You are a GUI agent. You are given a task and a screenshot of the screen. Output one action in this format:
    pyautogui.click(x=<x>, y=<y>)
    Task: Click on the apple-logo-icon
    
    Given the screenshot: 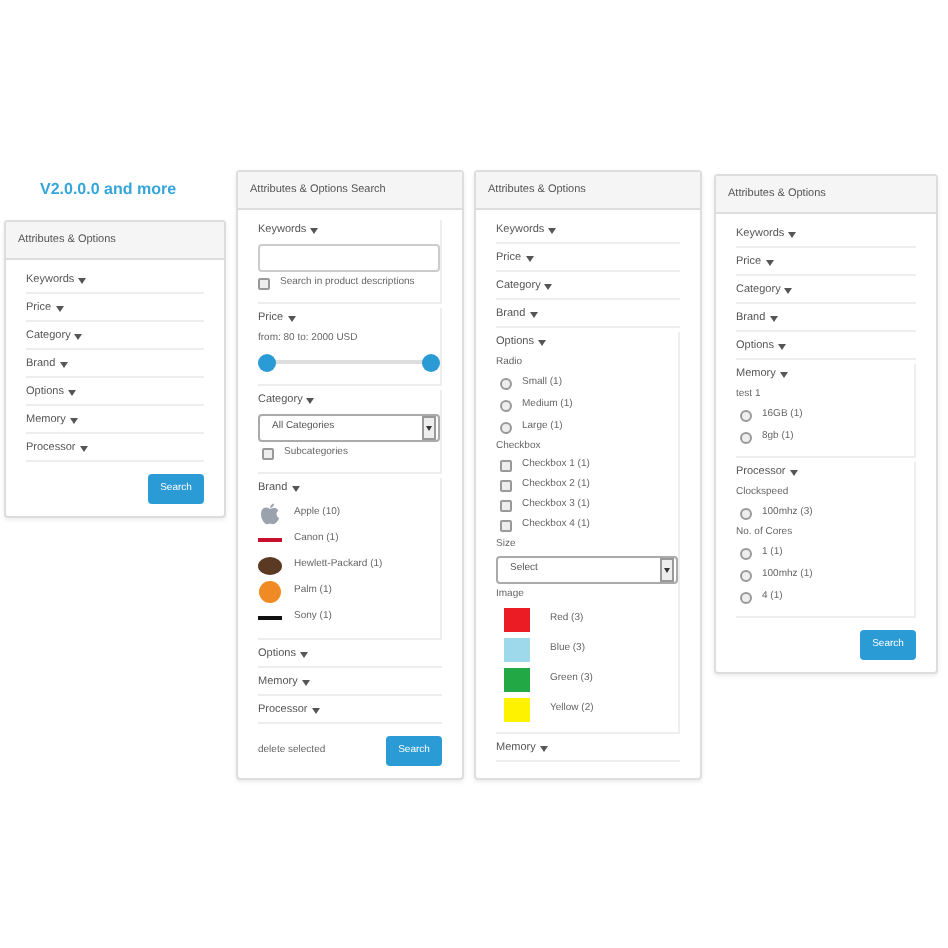 What is the action you would take?
    pyautogui.click(x=270, y=513)
    